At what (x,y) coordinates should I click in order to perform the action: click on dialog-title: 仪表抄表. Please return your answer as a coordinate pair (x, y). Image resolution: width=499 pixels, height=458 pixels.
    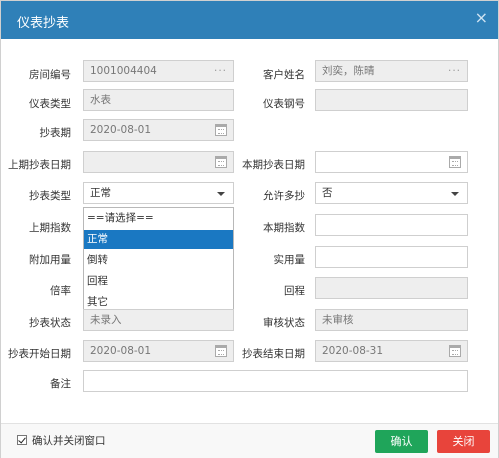
    Looking at the image, I should click on (43, 23).